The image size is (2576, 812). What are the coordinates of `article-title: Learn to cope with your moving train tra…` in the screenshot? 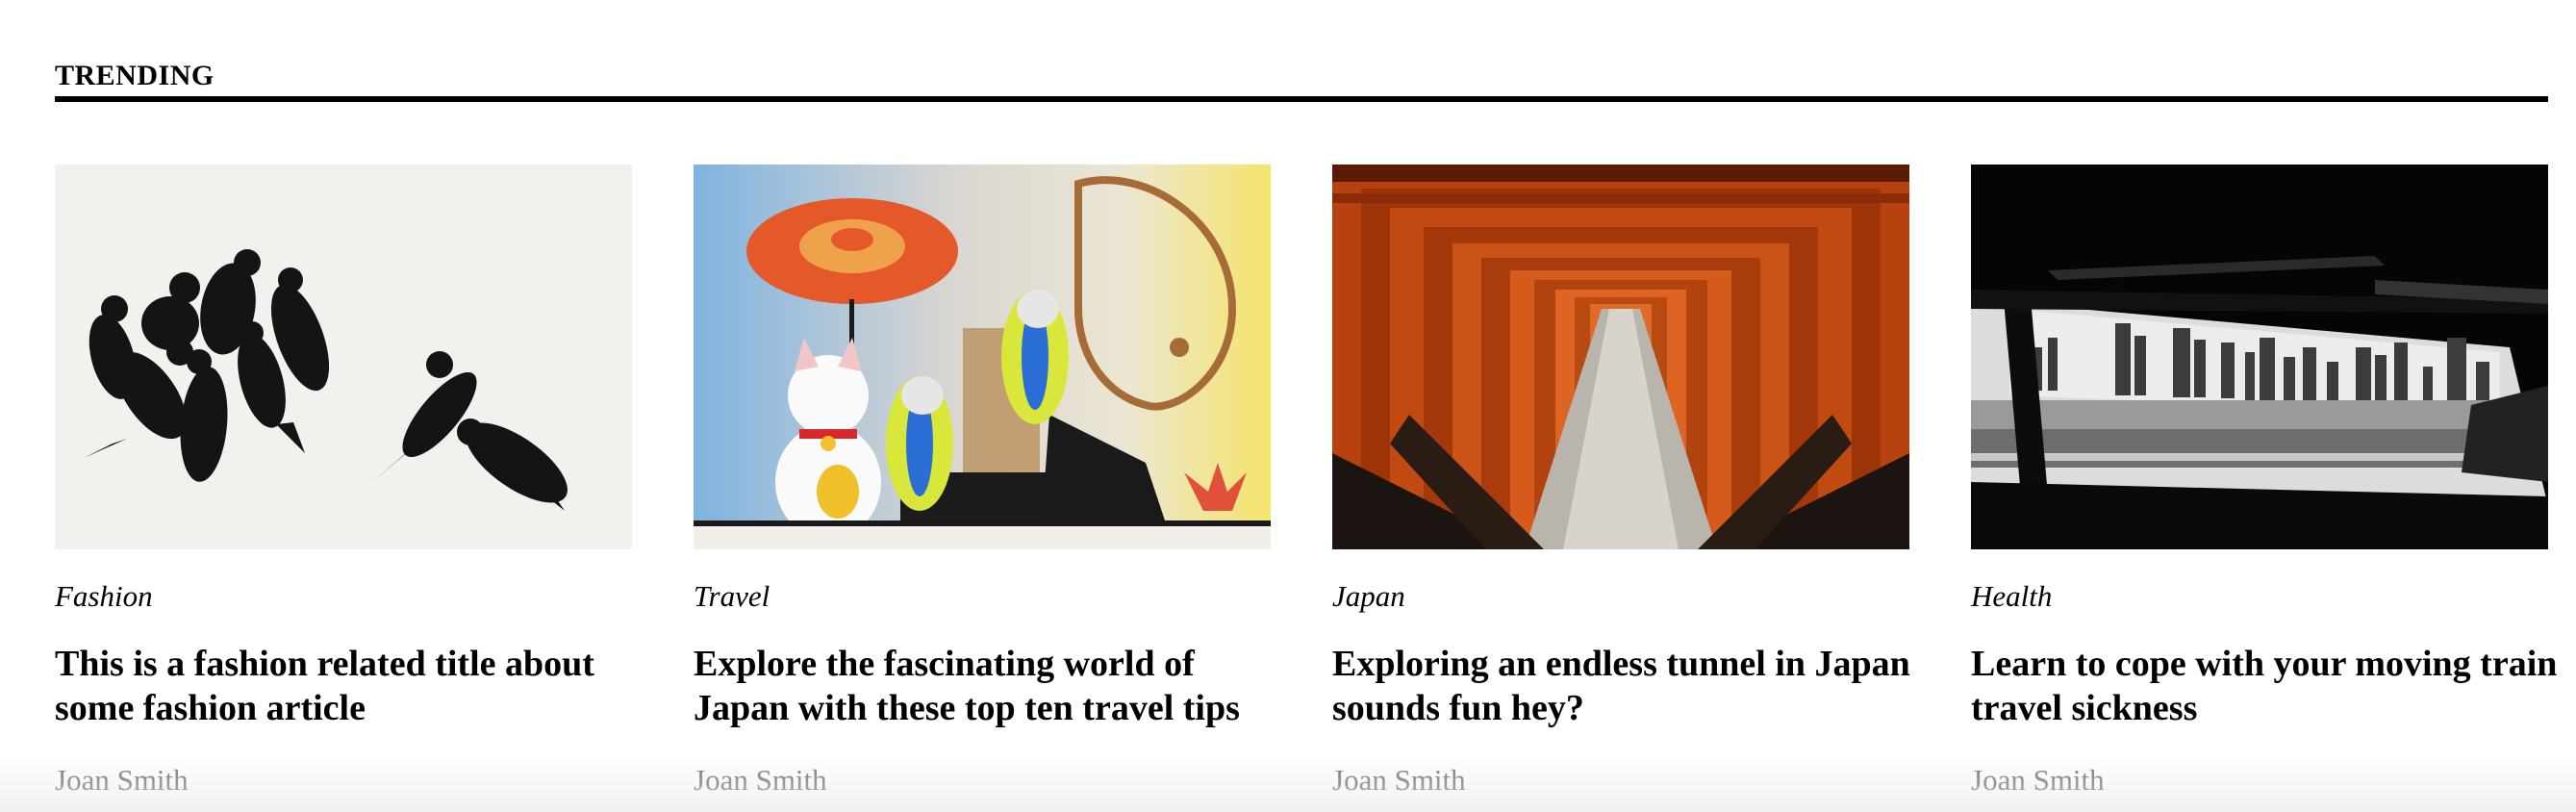 It's located at (2265, 686).